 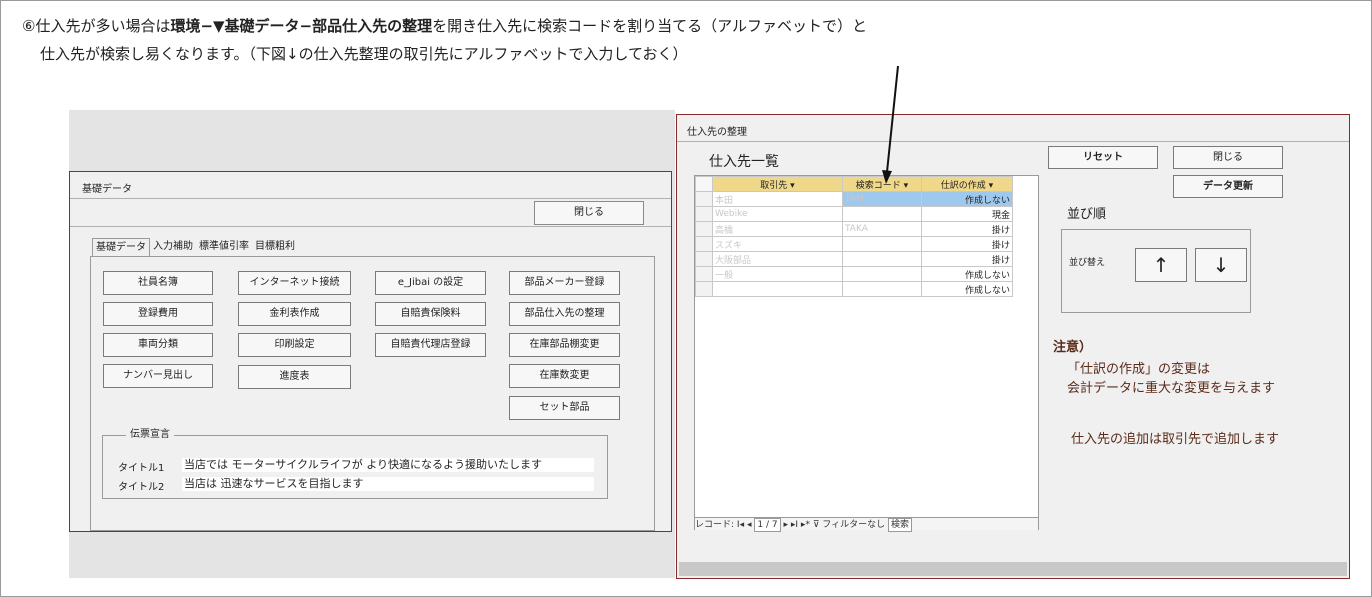 What do you see at coordinates (890, 124) in the screenshot?
I see `pointer-arrow` at bounding box center [890, 124].